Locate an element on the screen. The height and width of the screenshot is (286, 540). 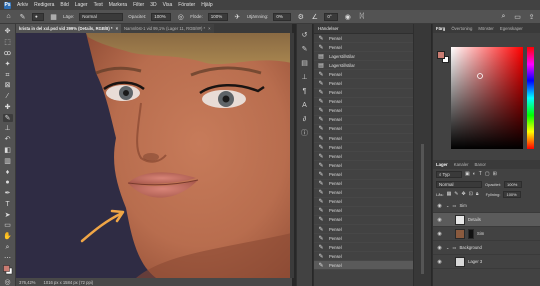
layer-row: ◉ Lager 3 is located at coordinates (486, 262).